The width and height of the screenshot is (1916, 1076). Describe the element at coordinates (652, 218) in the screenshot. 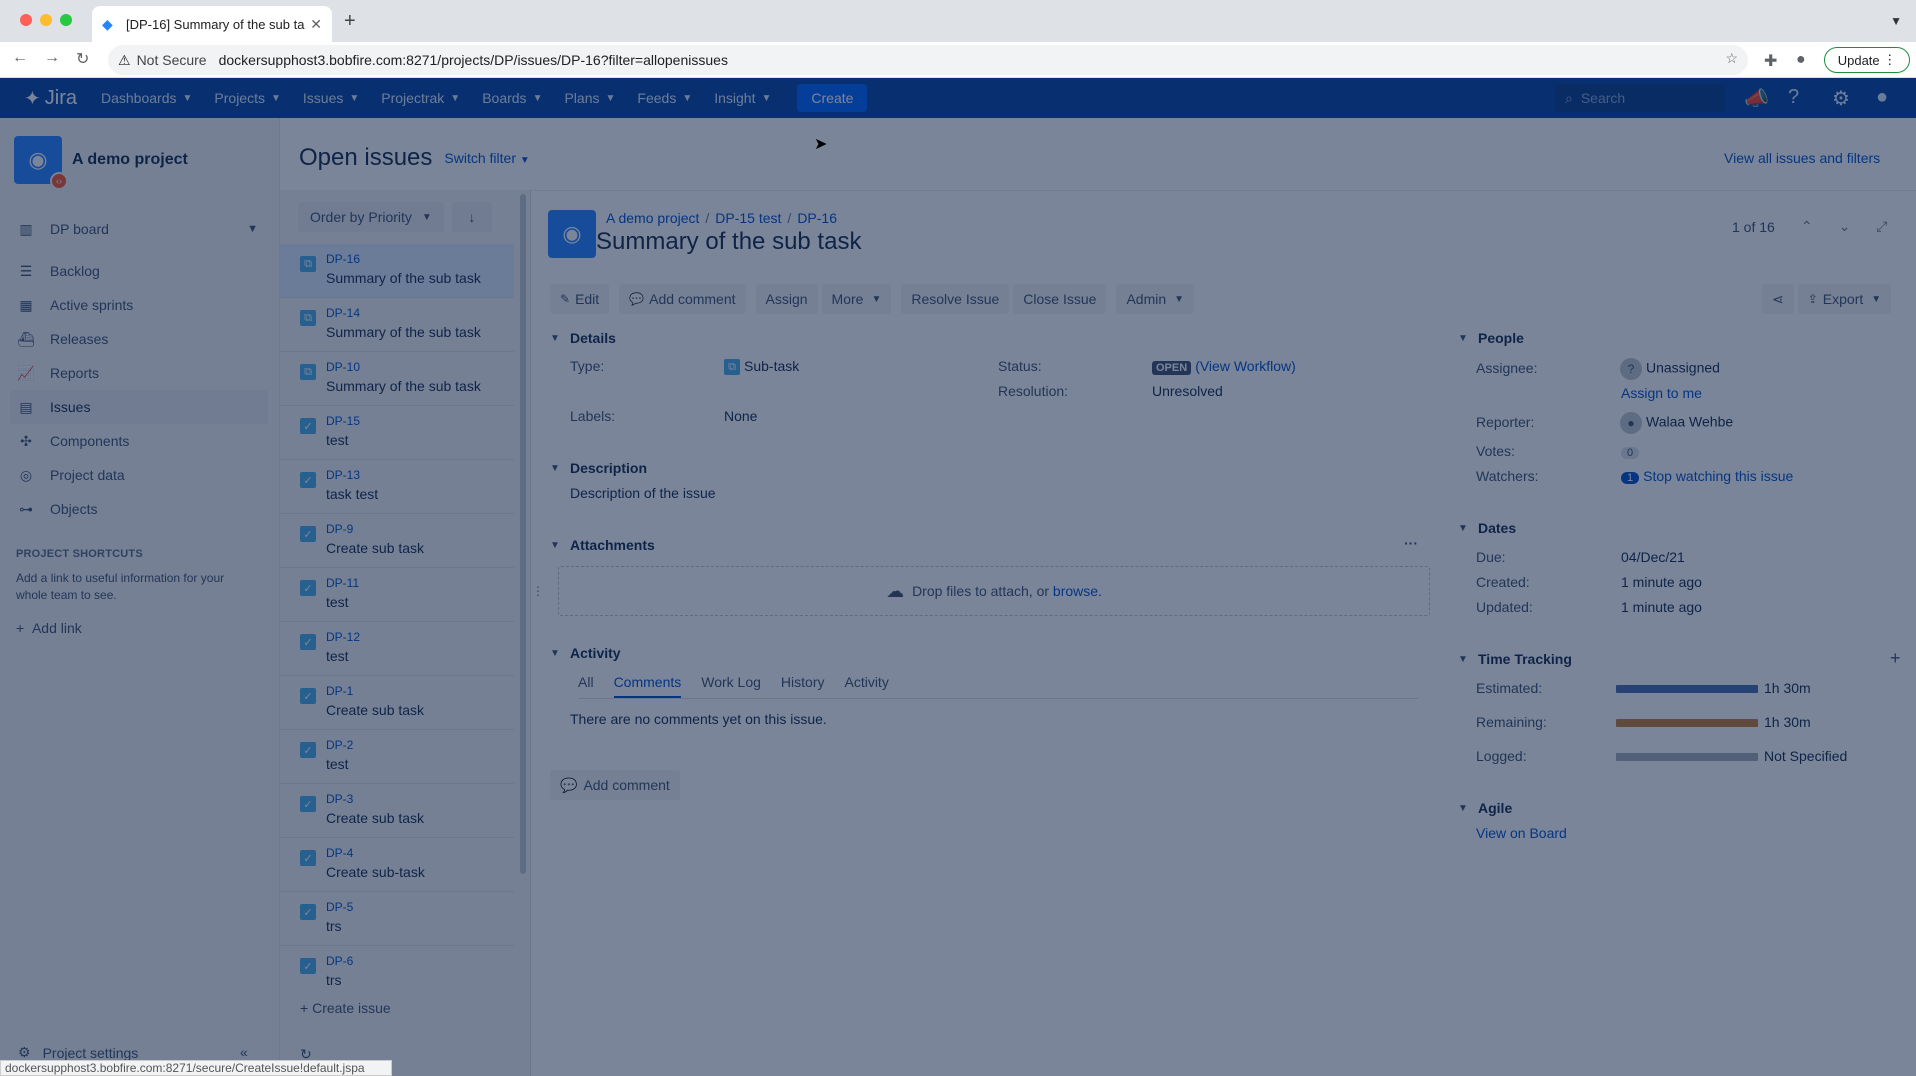

I see `breadcrumb-project: A demo project` at that location.